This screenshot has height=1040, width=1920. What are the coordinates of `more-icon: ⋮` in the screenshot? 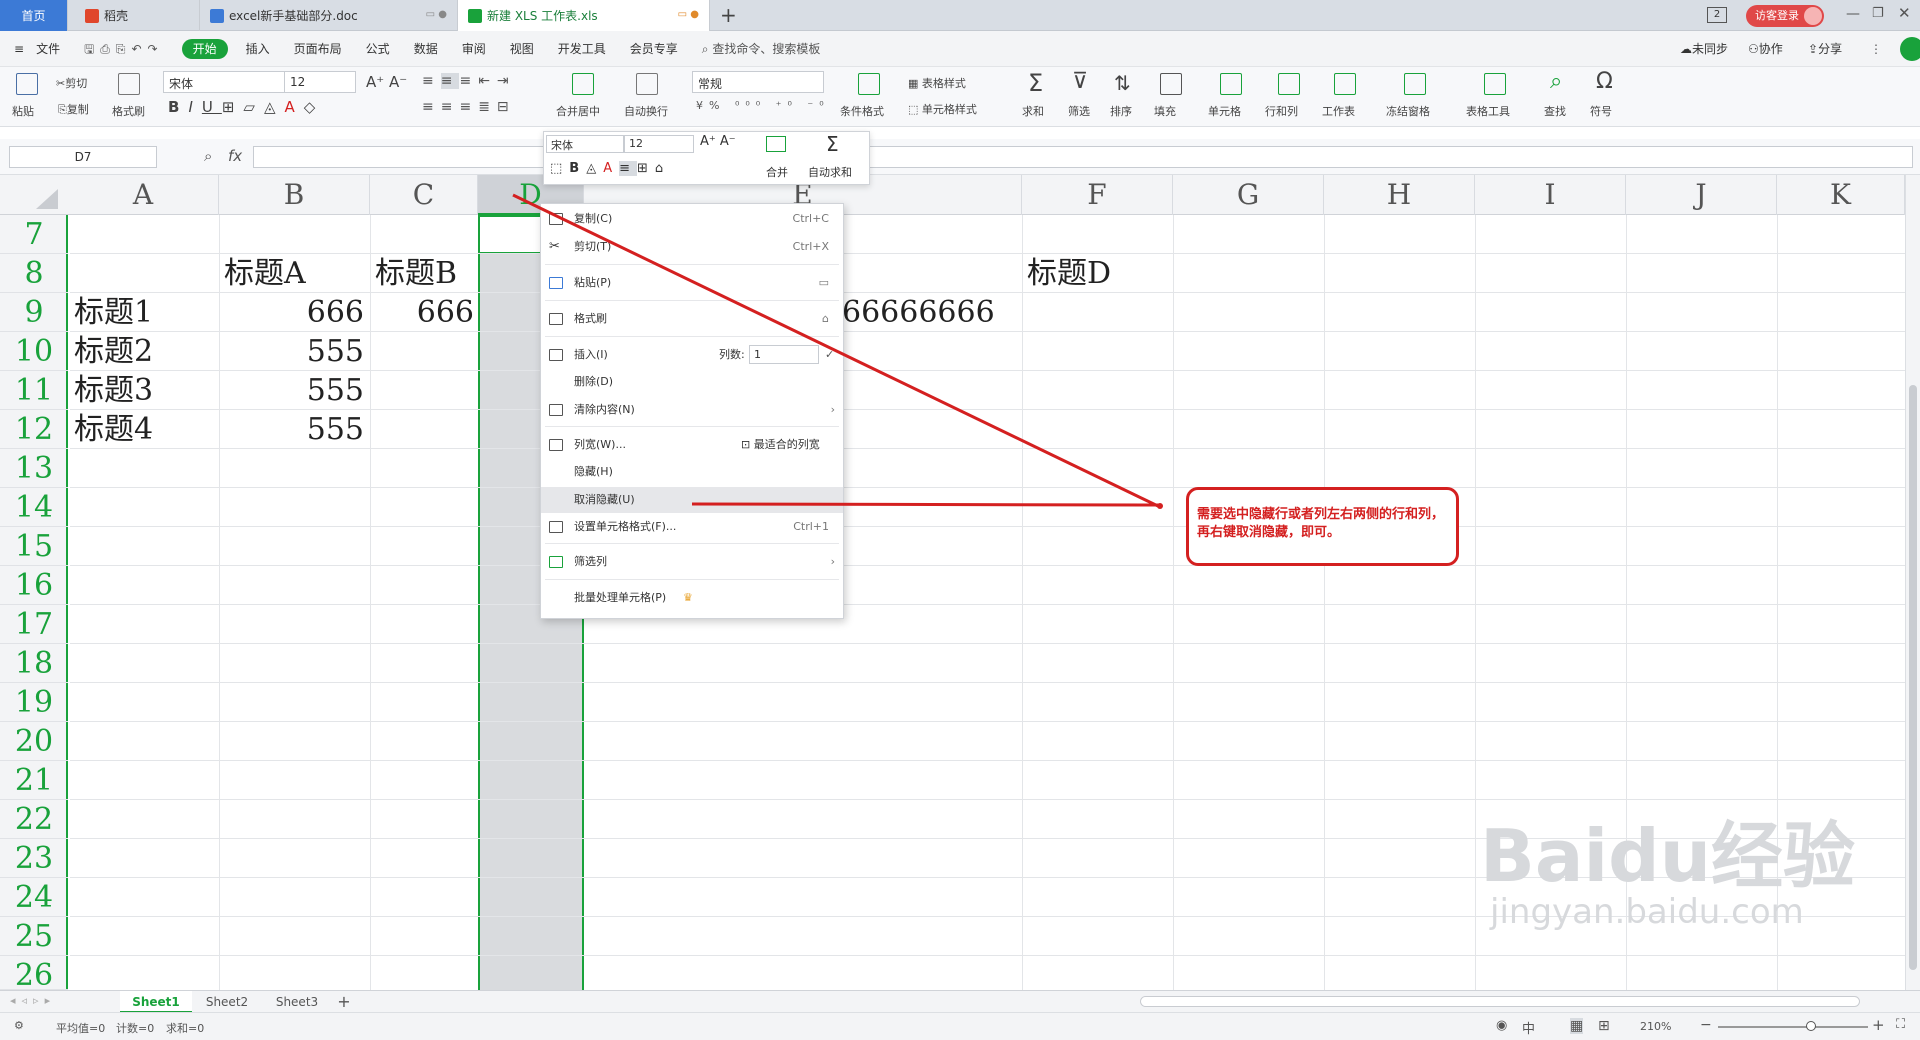 It's located at (1876, 49).